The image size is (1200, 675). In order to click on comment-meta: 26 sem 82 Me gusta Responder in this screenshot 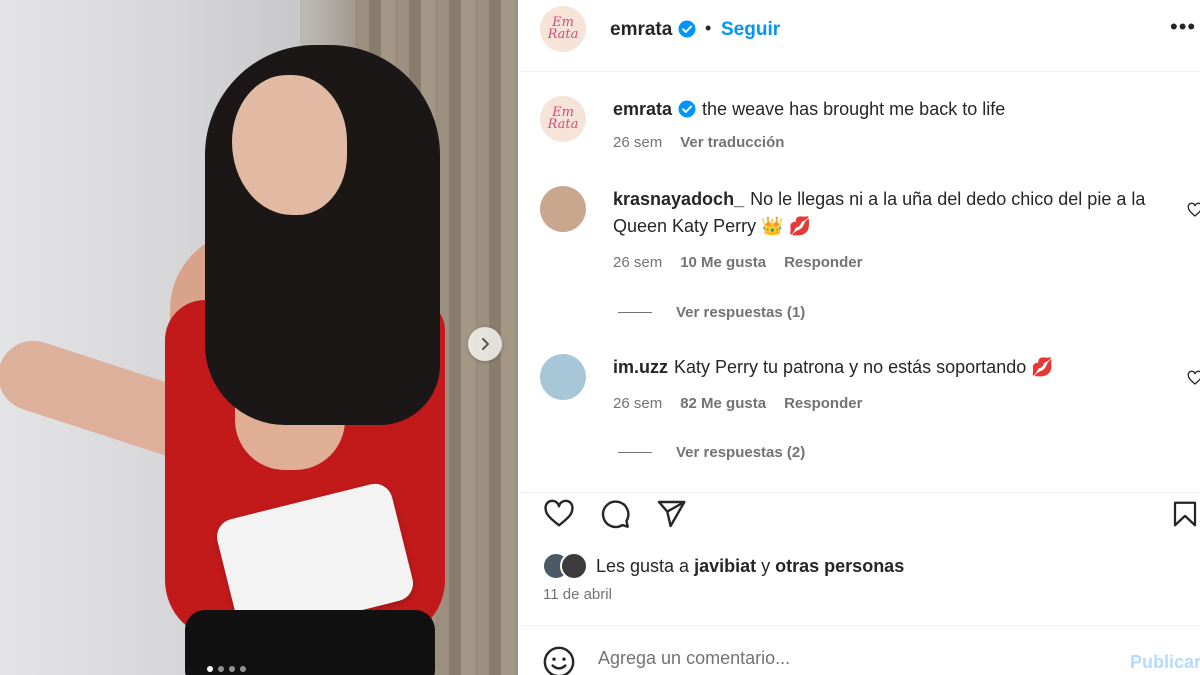, I will do `click(737, 403)`.